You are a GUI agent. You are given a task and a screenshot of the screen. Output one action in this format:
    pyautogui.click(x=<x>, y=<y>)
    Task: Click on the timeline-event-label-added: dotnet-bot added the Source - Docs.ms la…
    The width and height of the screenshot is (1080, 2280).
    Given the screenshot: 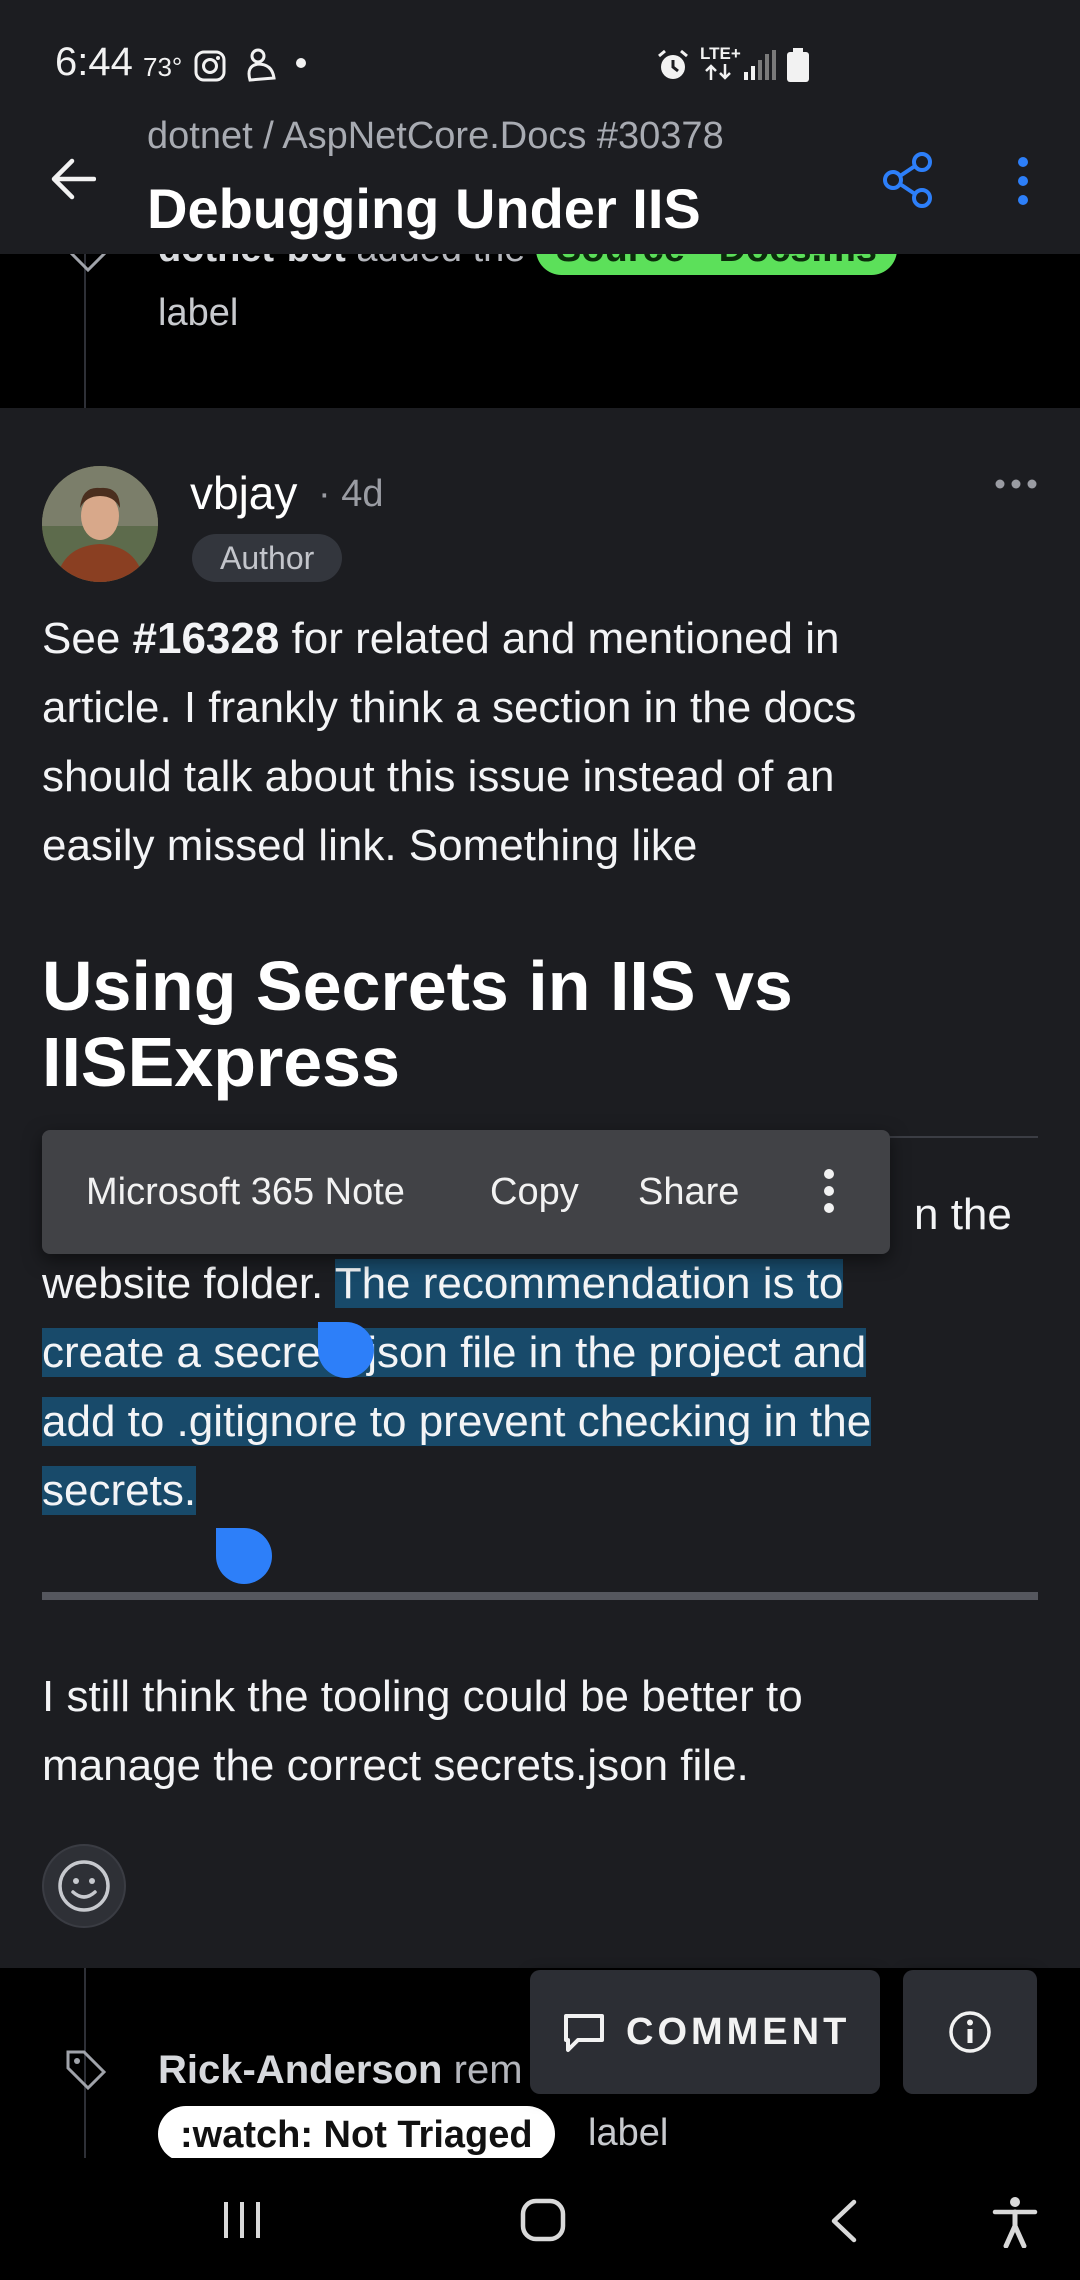 What is the action you would take?
    pyautogui.click(x=540, y=331)
    